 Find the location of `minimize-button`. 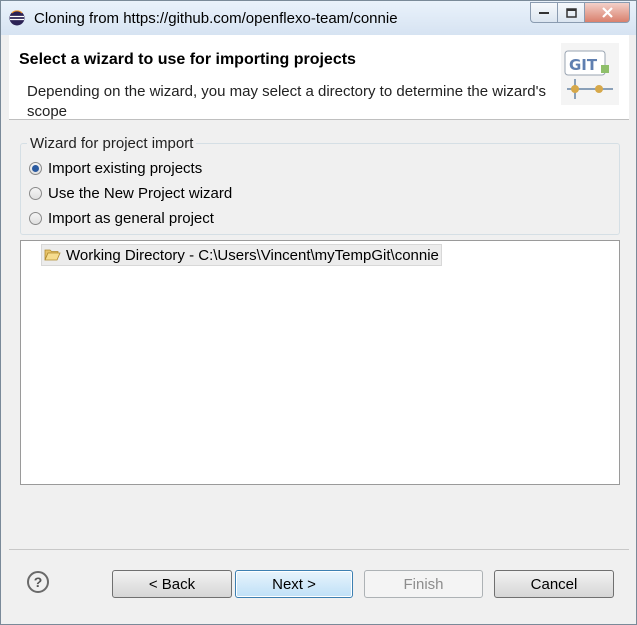

minimize-button is located at coordinates (544, 12).